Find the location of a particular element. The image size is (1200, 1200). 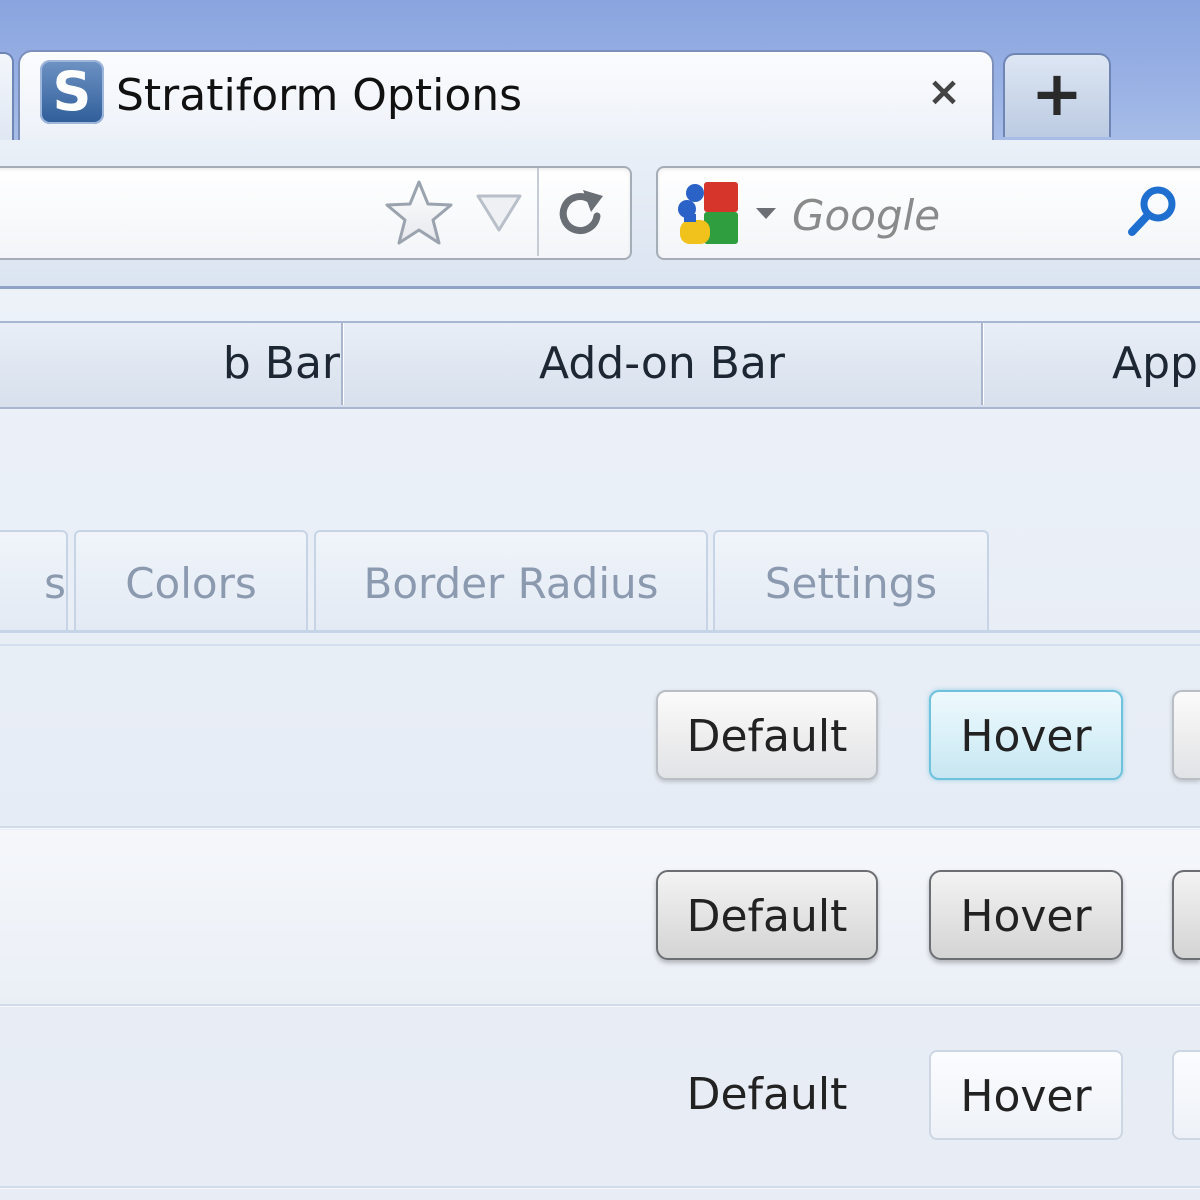

row2-hover-button: Hover is located at coordinates (1026, 915).